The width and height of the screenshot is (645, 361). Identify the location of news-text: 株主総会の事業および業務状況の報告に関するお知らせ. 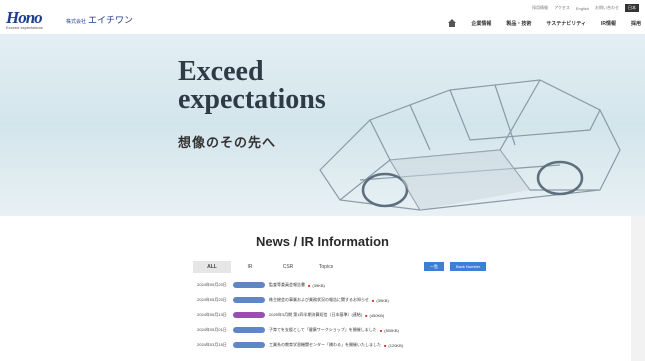
(319, 300).